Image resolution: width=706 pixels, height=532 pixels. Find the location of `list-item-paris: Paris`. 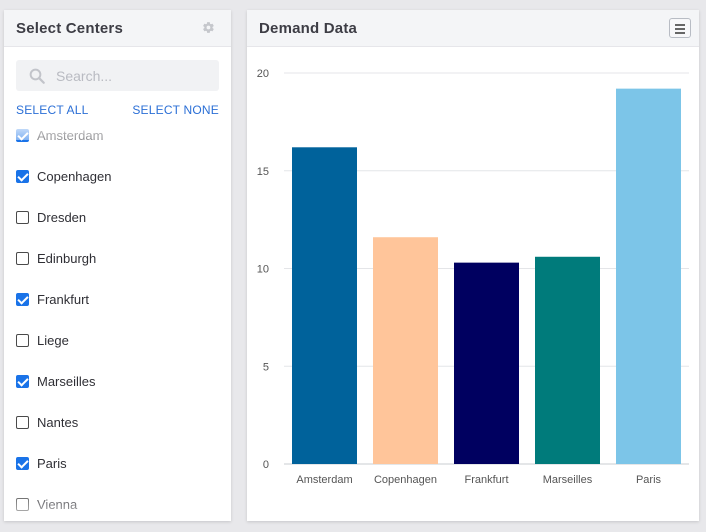

list-item-paris: Paris is located at coordinates (116, 463).